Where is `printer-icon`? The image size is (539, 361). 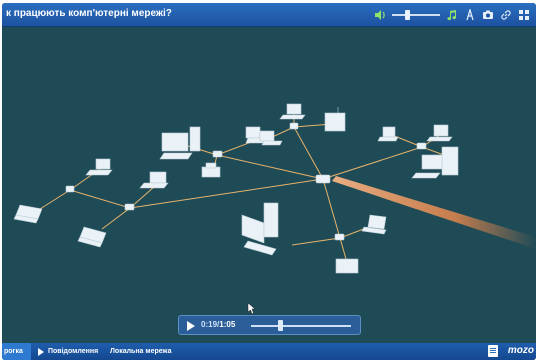
printer-icon is located at coordinates (211, 170).